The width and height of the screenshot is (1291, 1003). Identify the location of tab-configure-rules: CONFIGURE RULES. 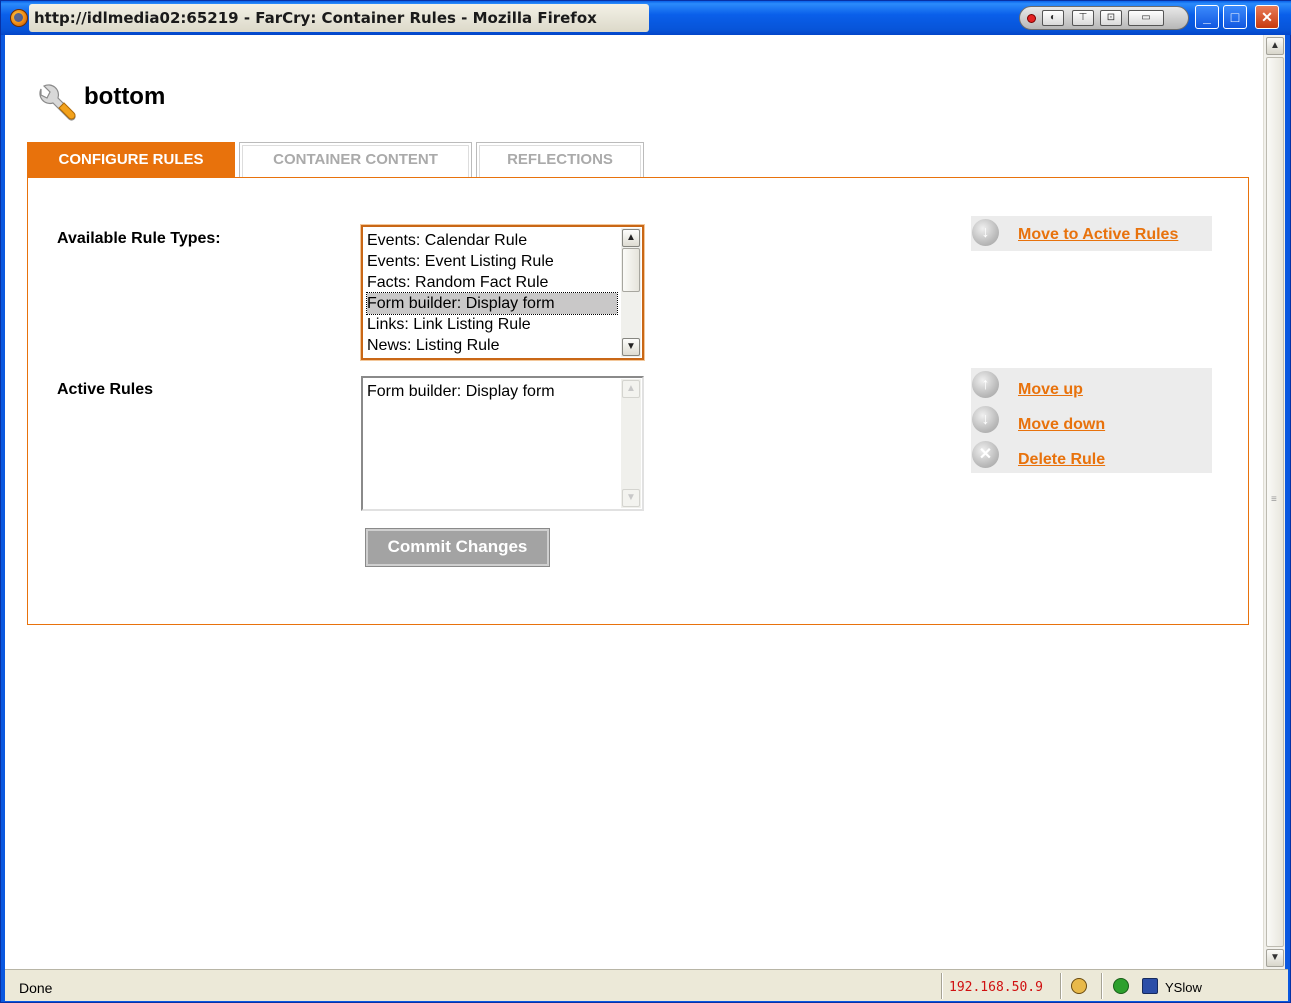
(131, 160).